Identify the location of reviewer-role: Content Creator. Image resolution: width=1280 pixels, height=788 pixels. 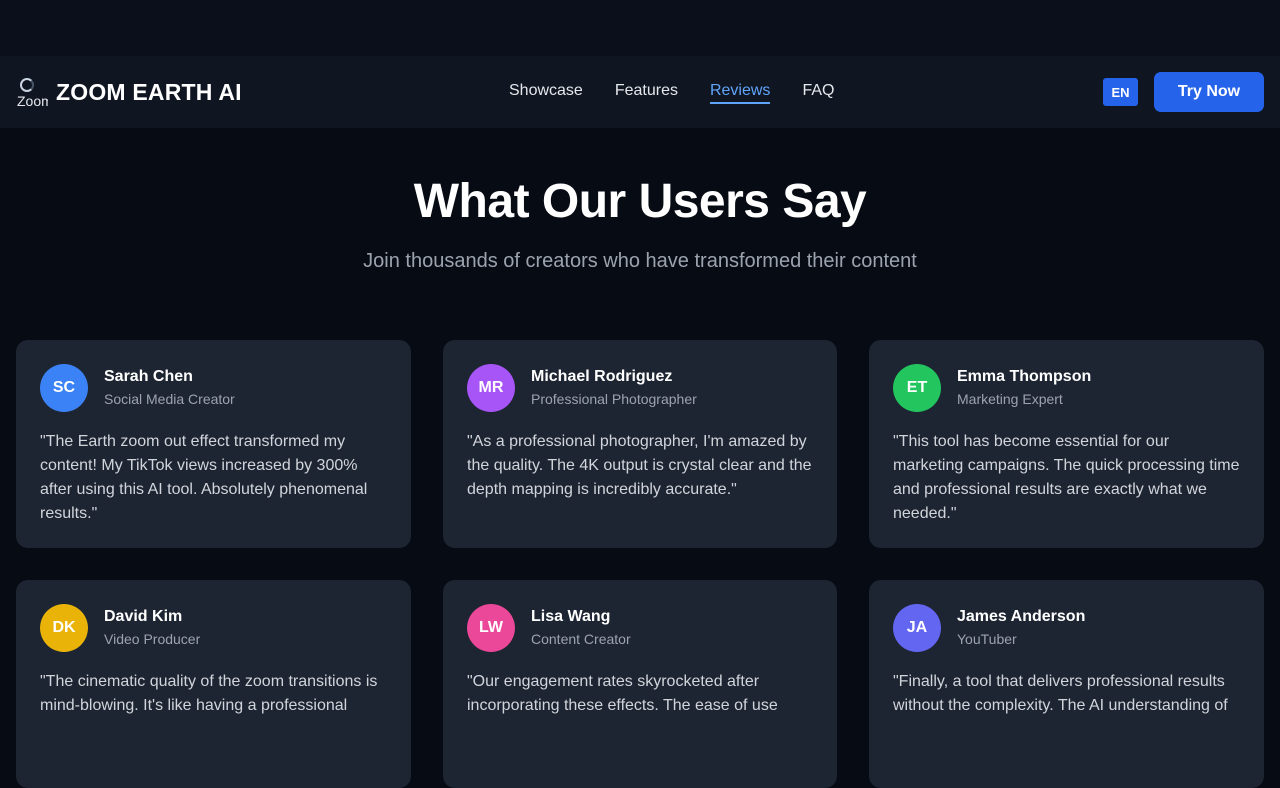
(581, 639).